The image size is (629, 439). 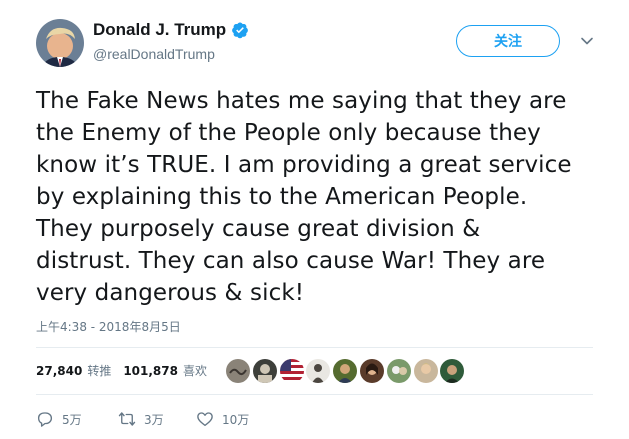 I want to click on retweets-stat: 27,840 转推, so click(x=73, y=370).